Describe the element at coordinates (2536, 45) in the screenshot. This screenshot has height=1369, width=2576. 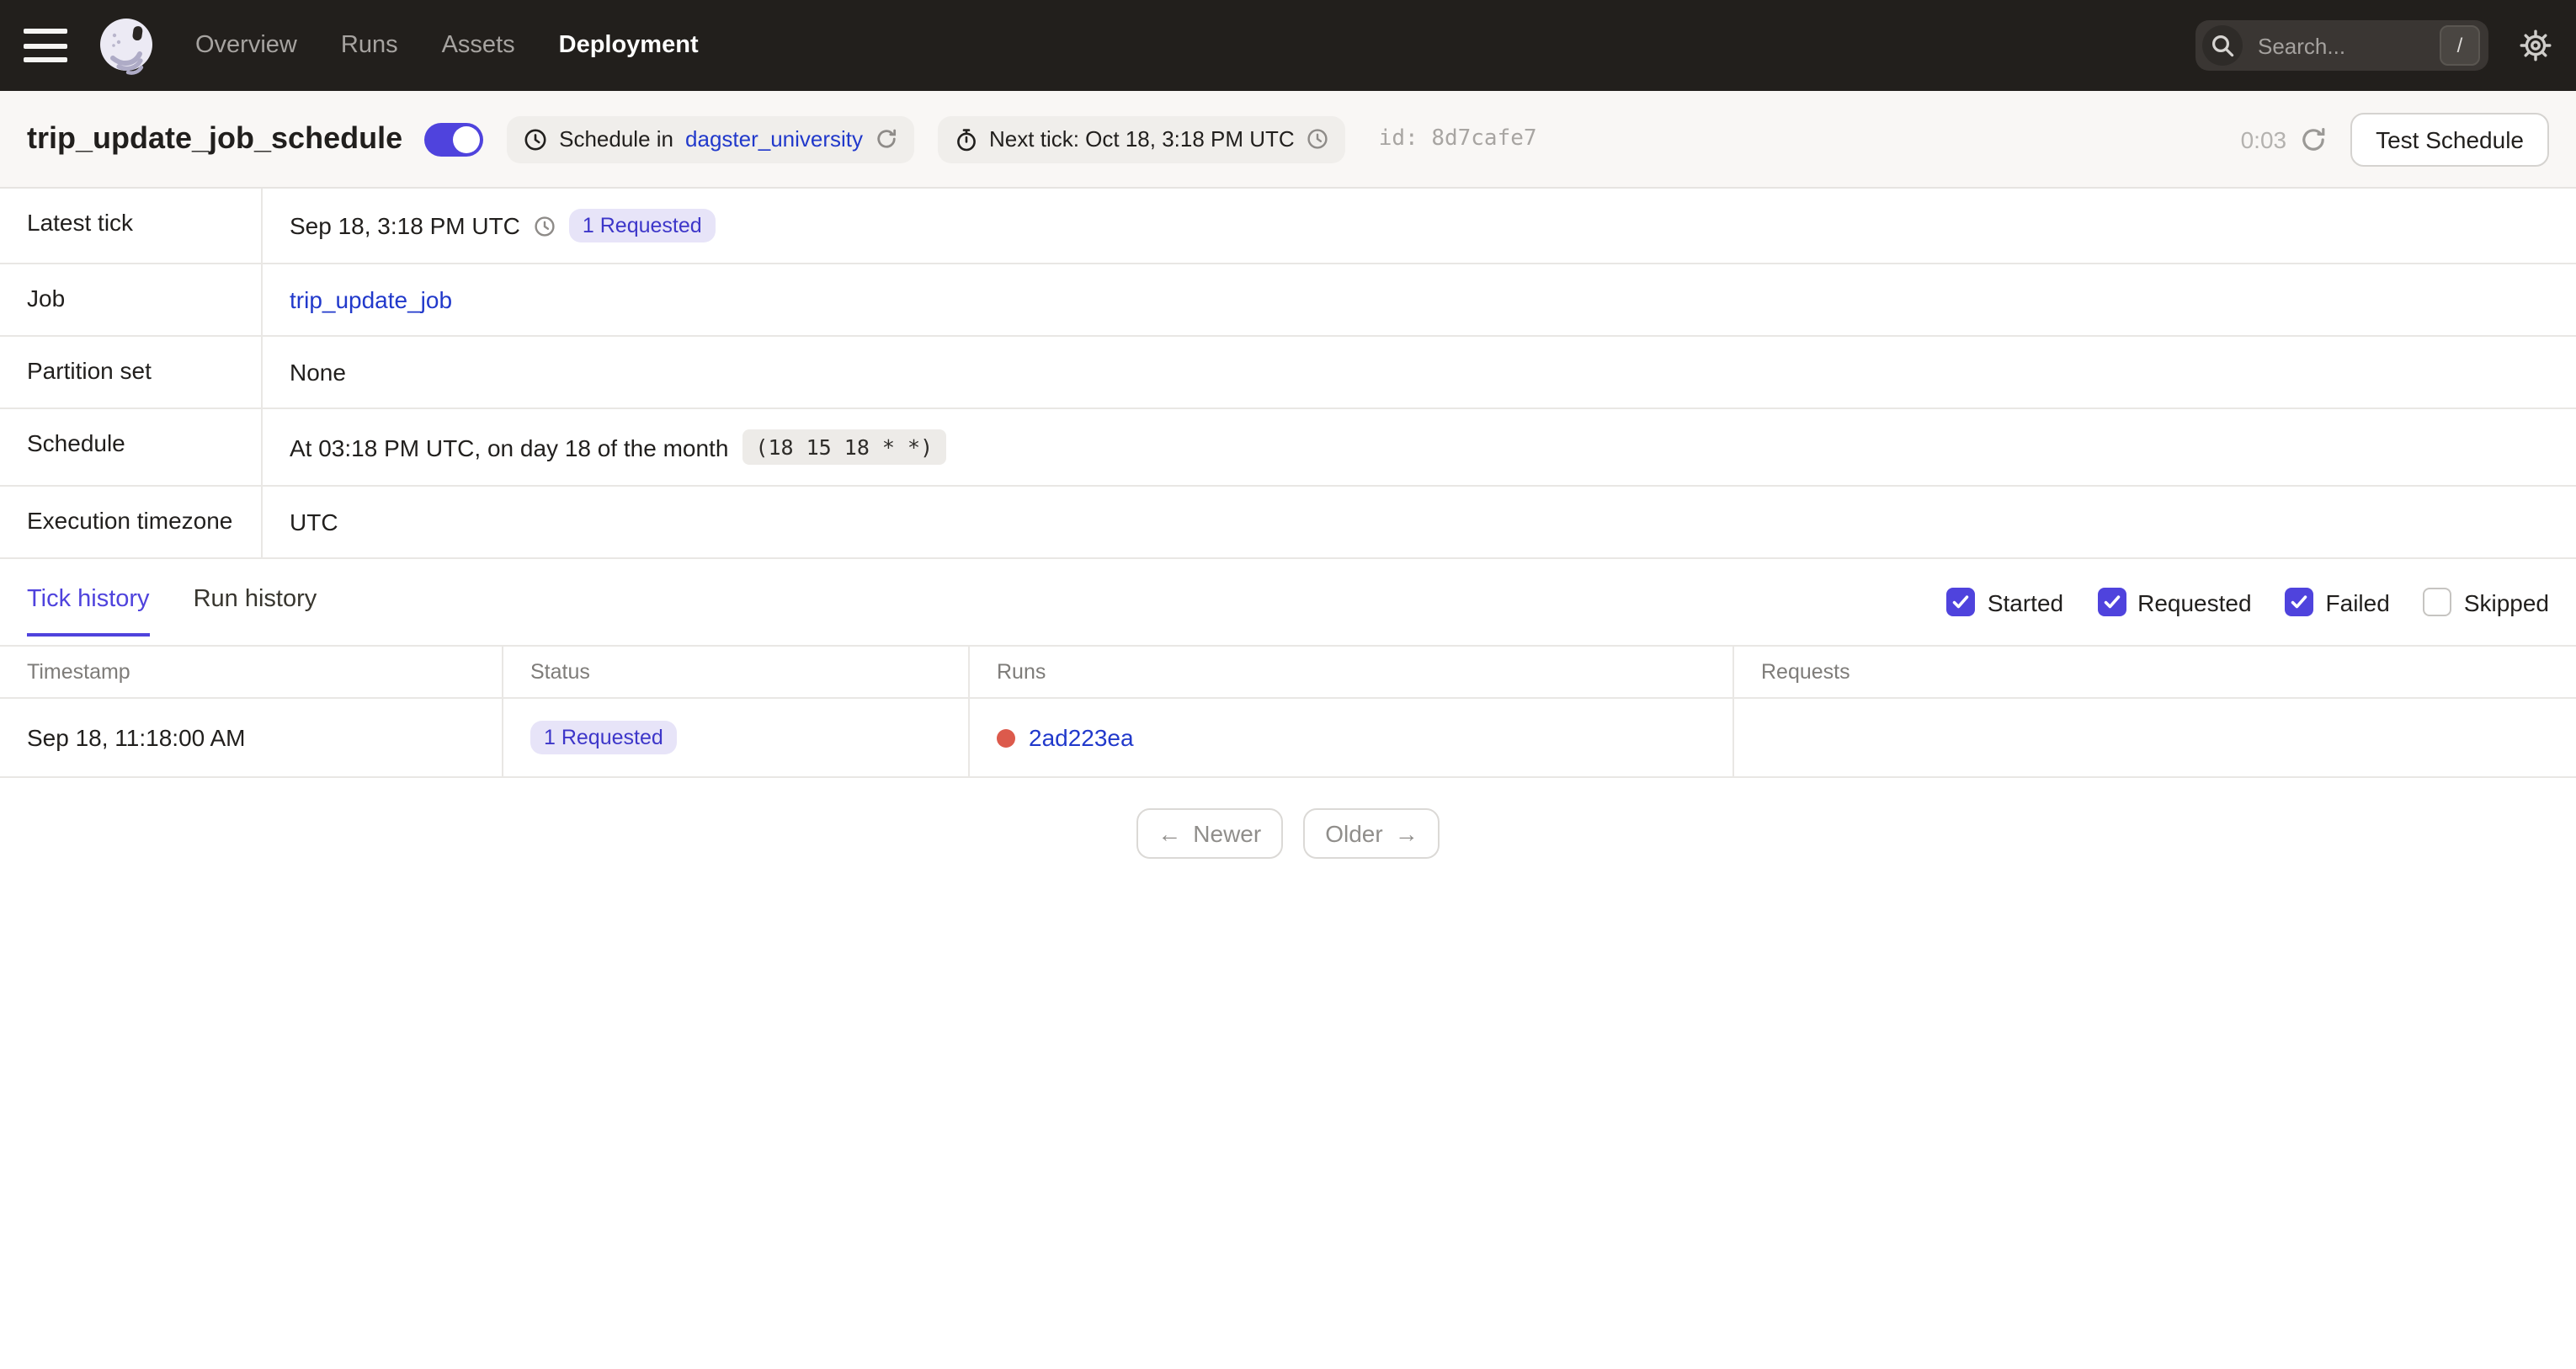
I see `settings-gear-icon` at that location.